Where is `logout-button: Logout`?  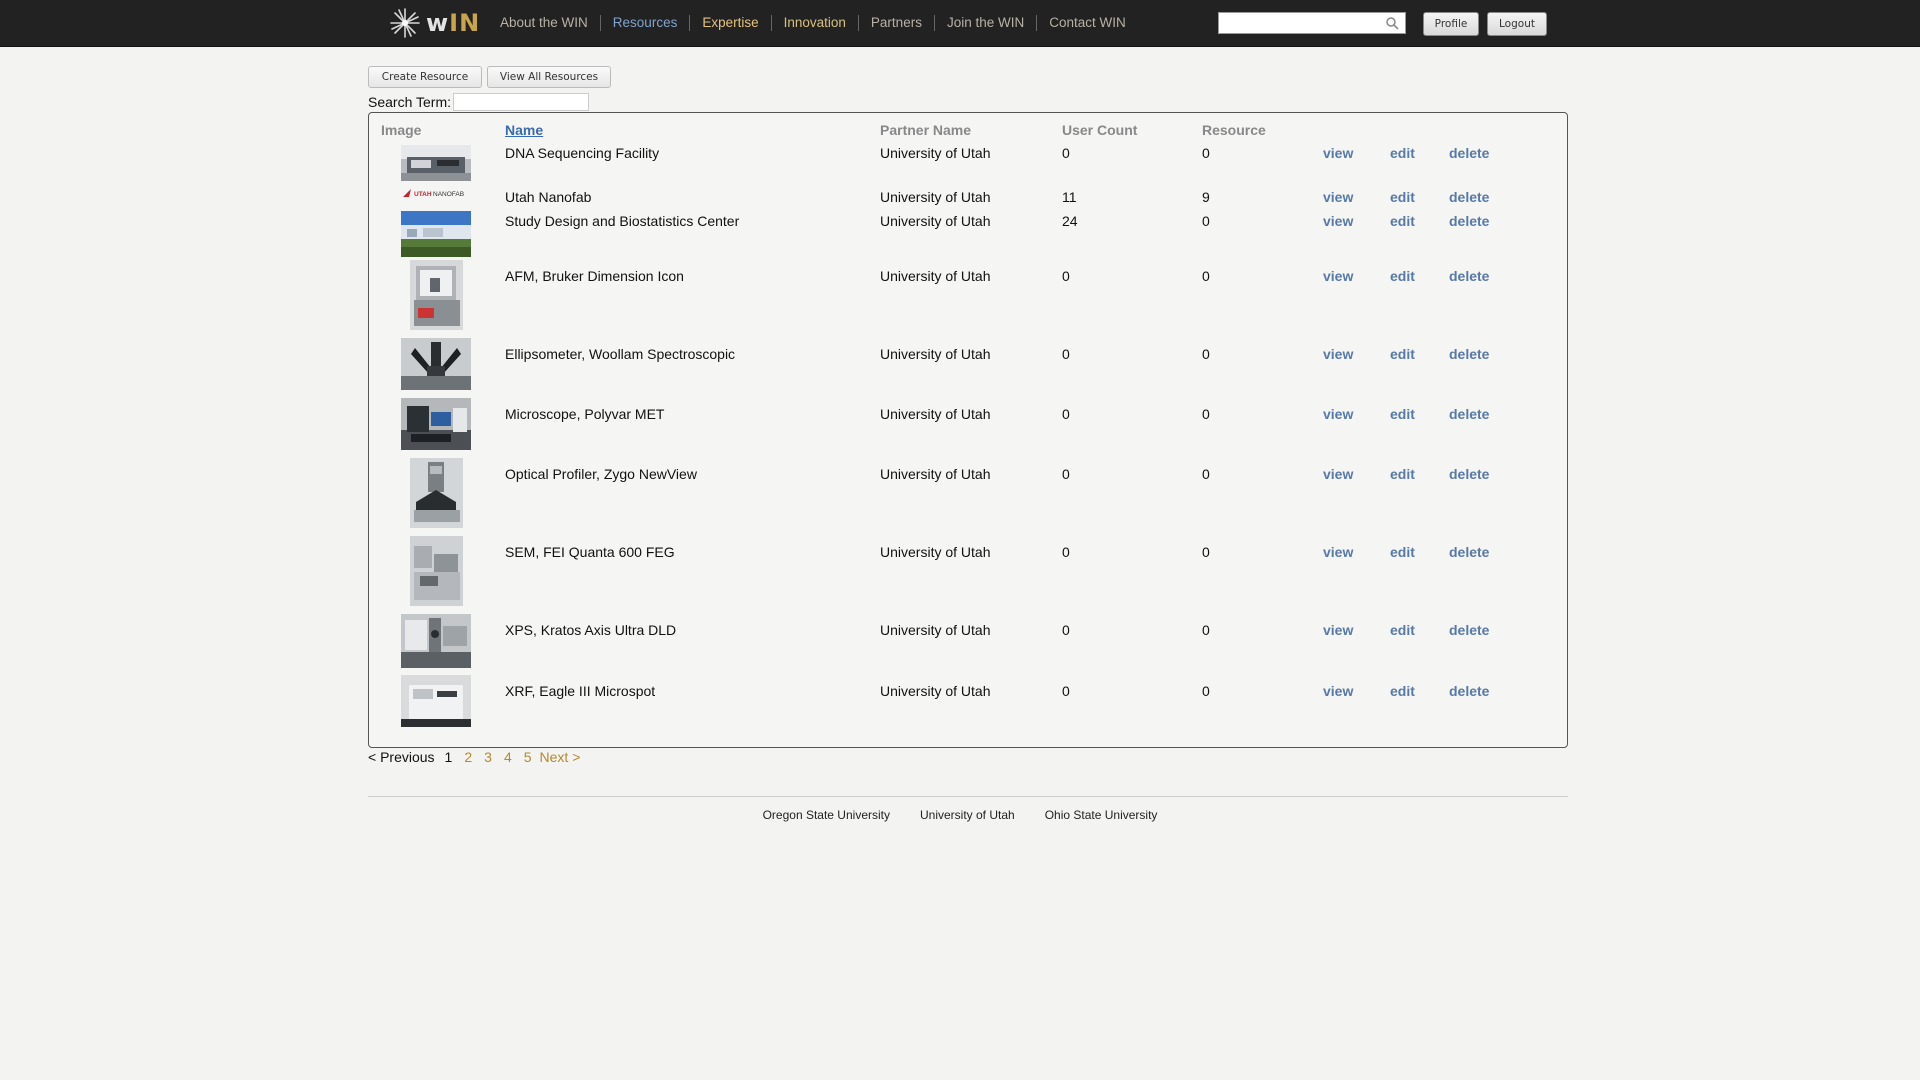
logout-button: Logout is located at coordinates (1517, 24).